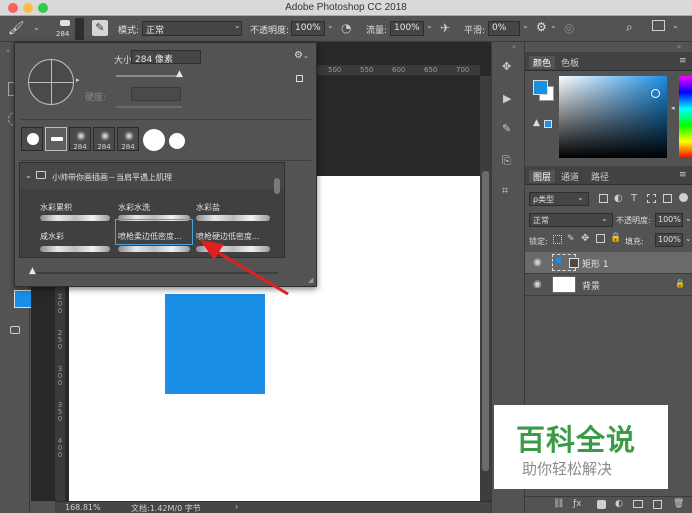  Describe the element at coordinates (613, 117) in the screenshot. I see `color-field` at that location.